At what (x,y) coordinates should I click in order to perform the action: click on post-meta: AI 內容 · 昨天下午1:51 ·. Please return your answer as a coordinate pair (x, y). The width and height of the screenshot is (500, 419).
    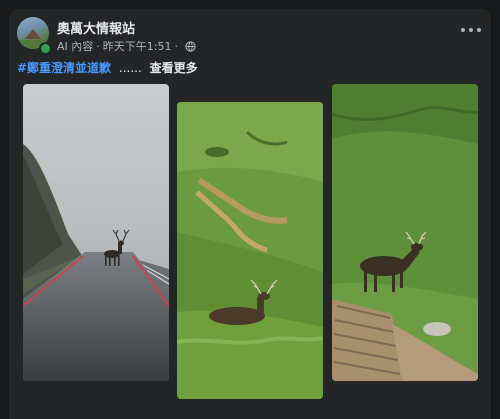
    Looking at the image, I should click on (126, 46).